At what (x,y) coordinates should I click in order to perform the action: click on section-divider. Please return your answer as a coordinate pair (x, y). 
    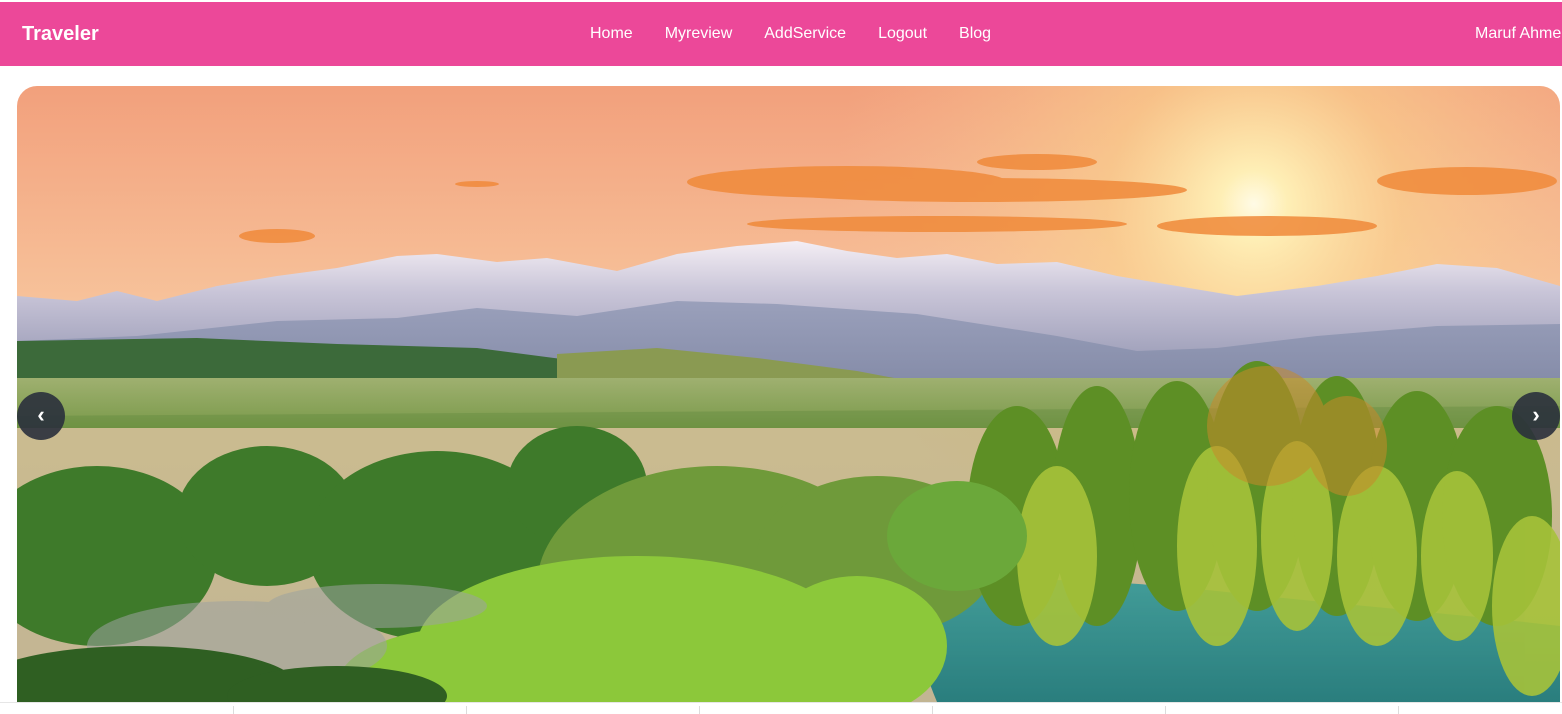
    Looking at the image, I should click on (781, 708).